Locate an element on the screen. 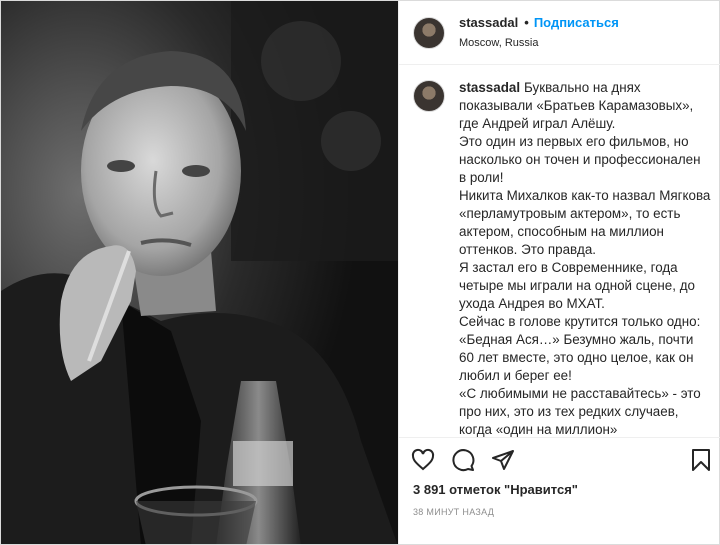 This screenshot has width=720, height=545. post-timestamp: 38 МИНУТ НАЗАД is located at coordinates (559, 512).